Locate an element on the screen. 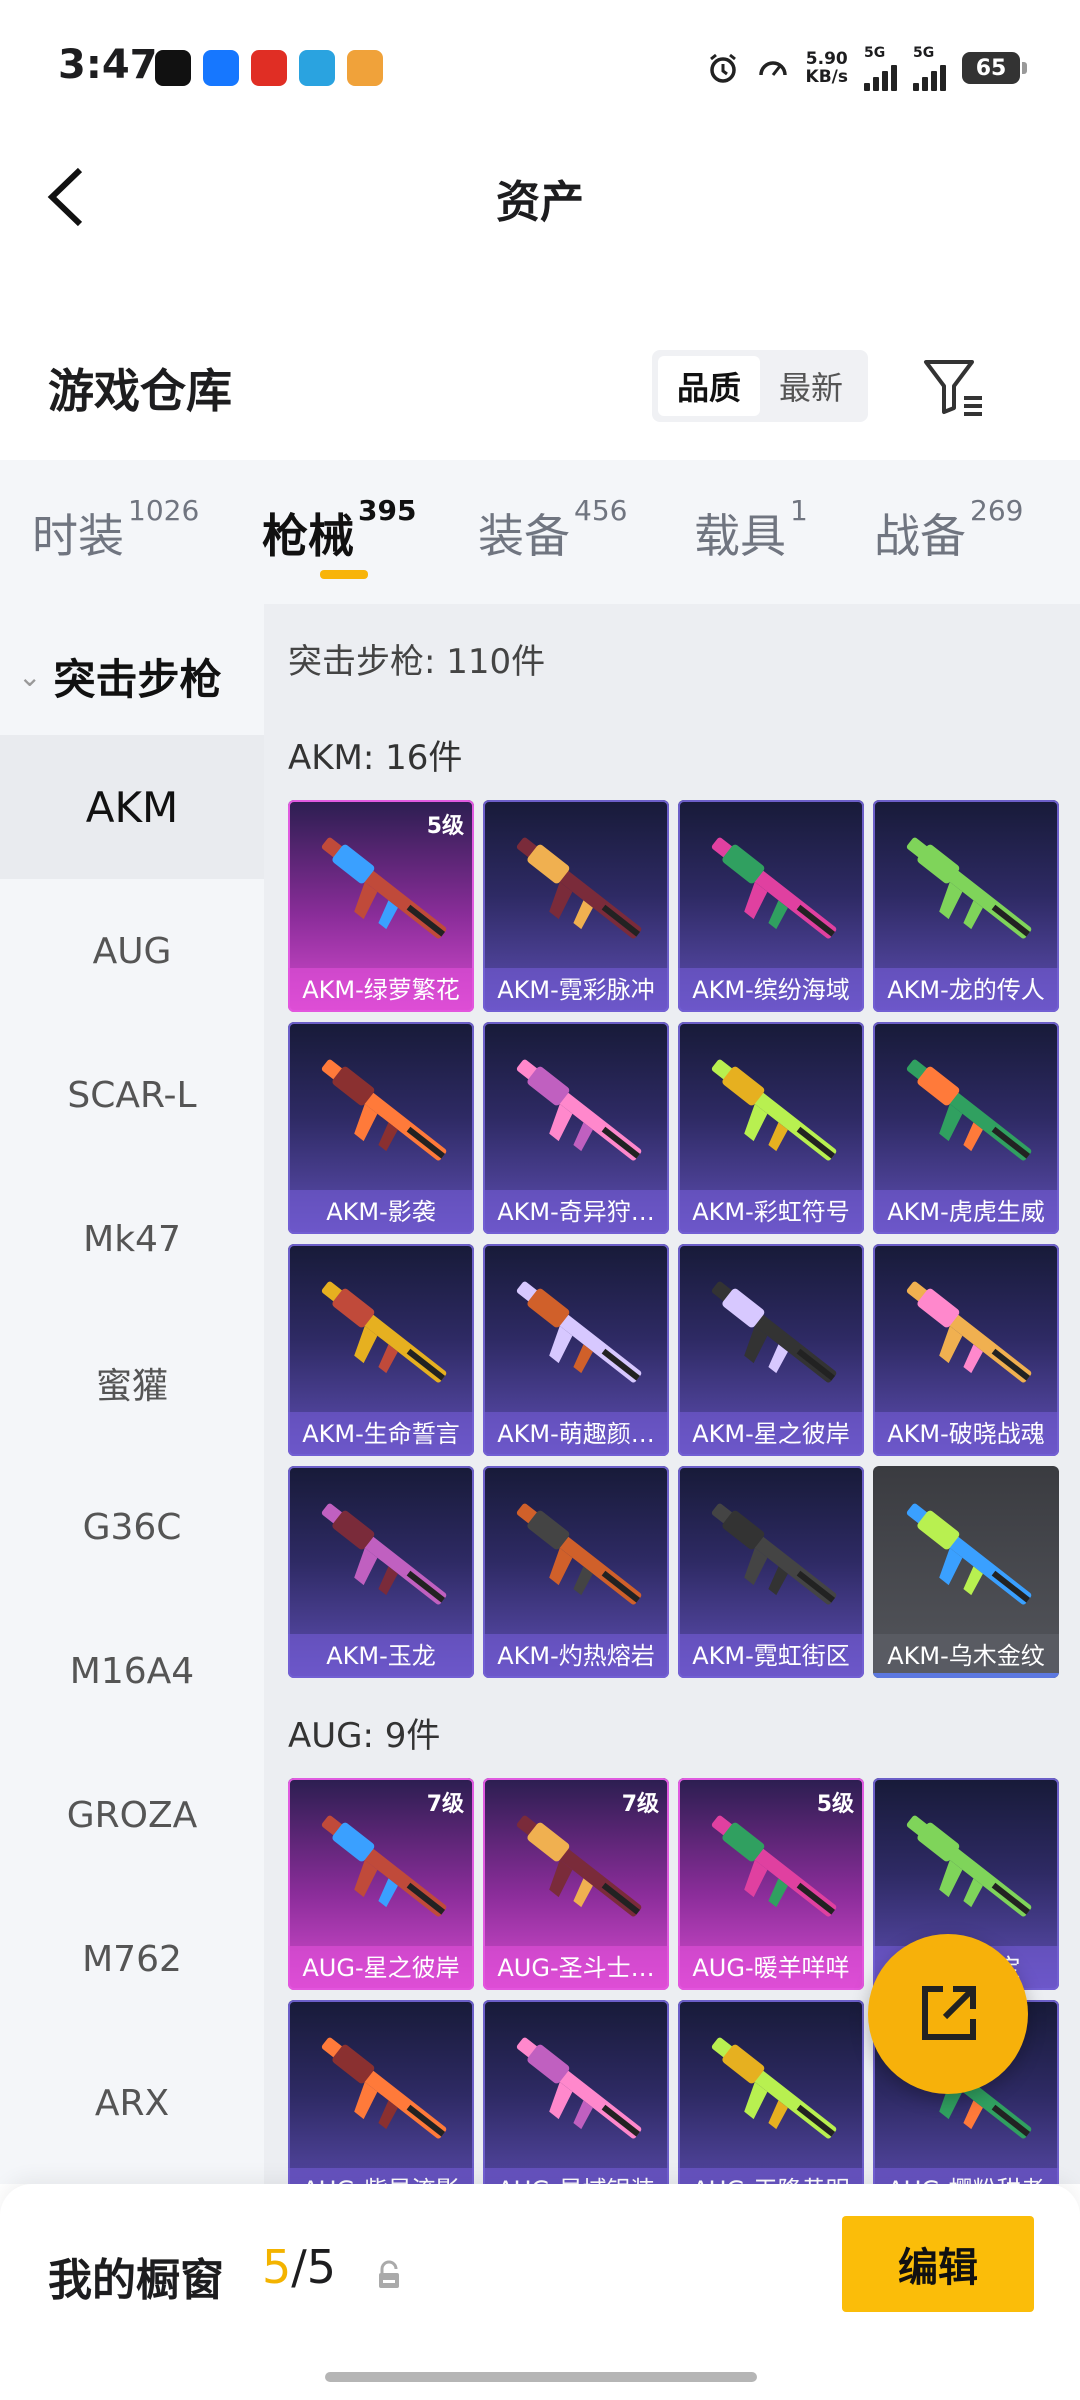  skin-card: AKM-霓虹街区 is located at coordinates (771, 1572).